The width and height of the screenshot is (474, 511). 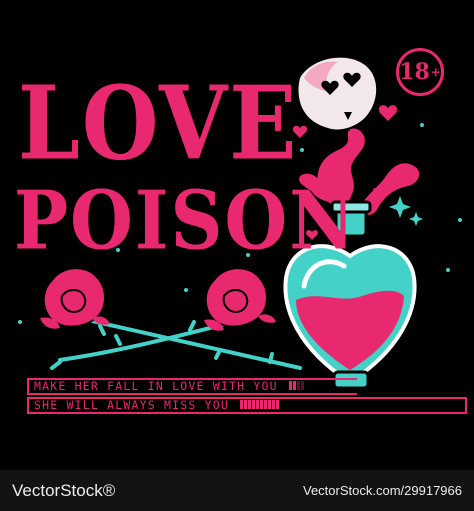 What do you see at coordinates (237, 490) in the screenshot?
I see `footer-bar: VectorStock® VectorStock.com/29917966` at bounding box center [237, 490].